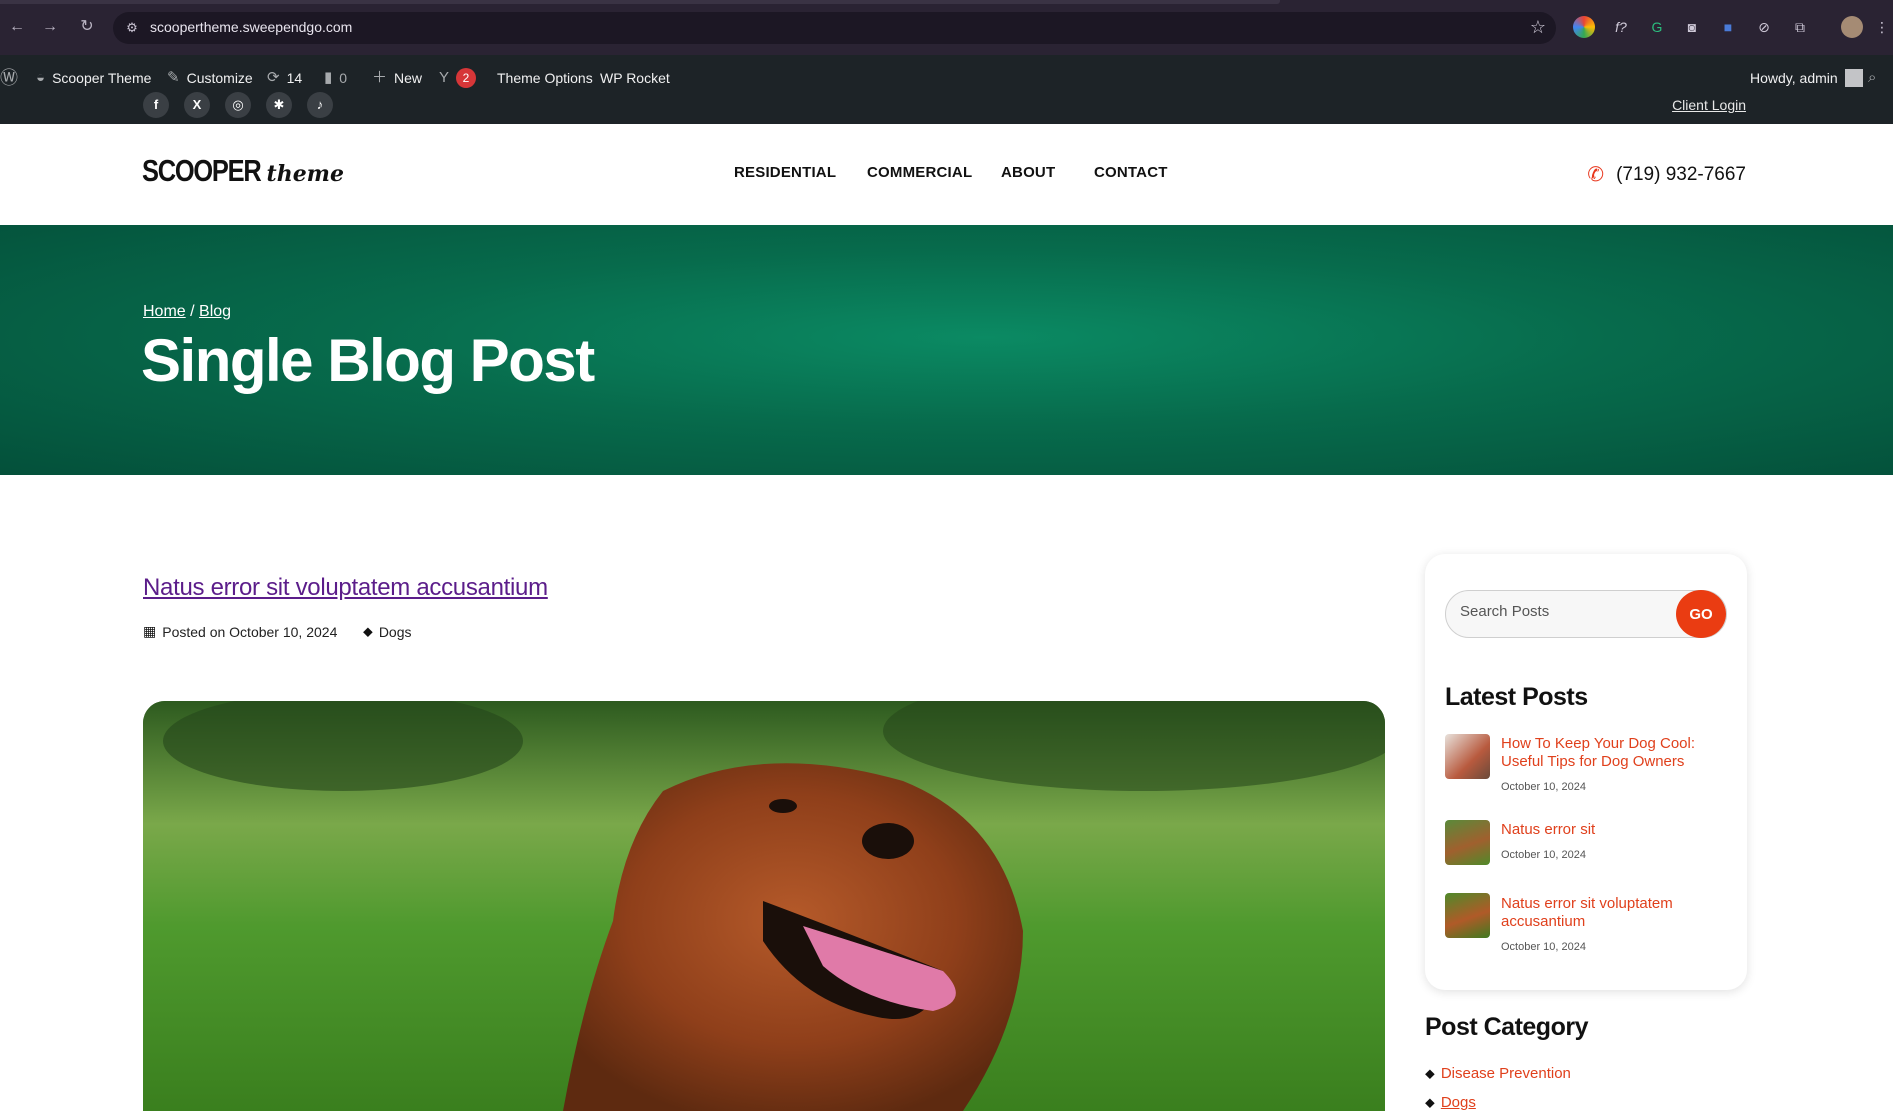 This screenshot has width=1893, height=1111. Describe the element at coordinates (1611, 830) in the screenshot. I see `latest-post-link: Natus error sit` at that location.